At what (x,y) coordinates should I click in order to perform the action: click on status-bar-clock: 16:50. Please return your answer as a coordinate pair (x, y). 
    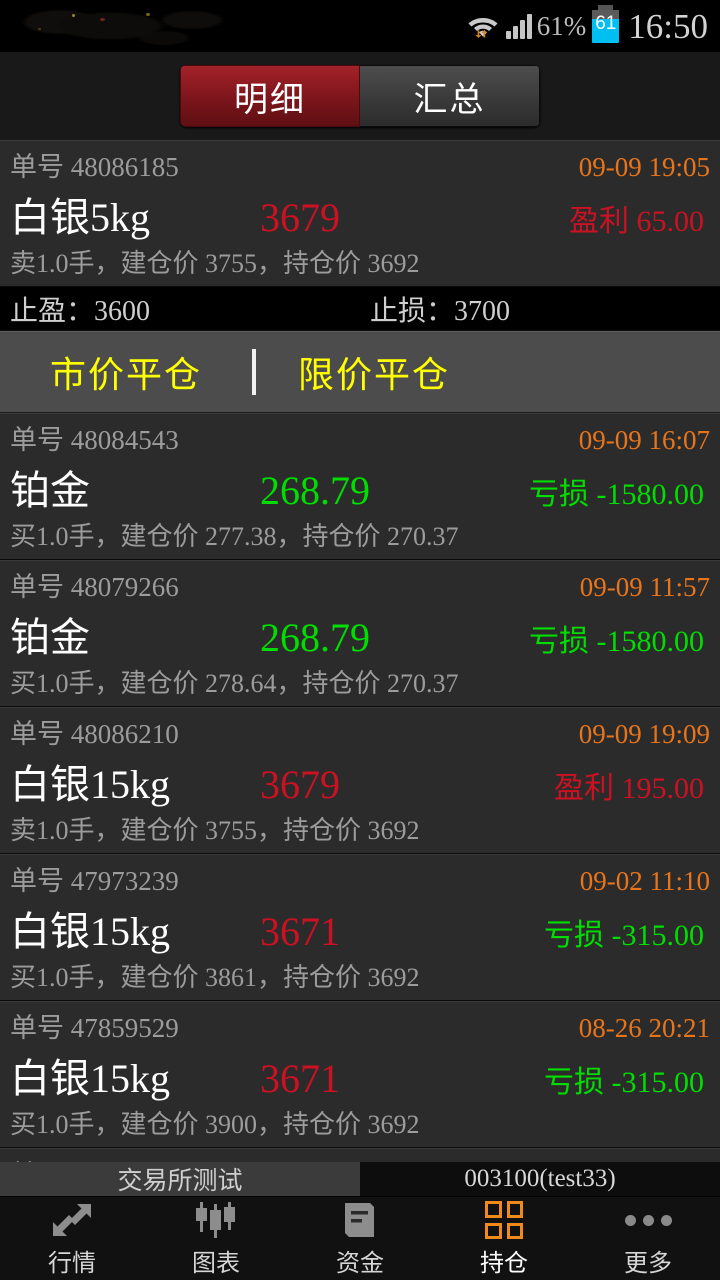
    Looking at the image, I should click on (668, 26).